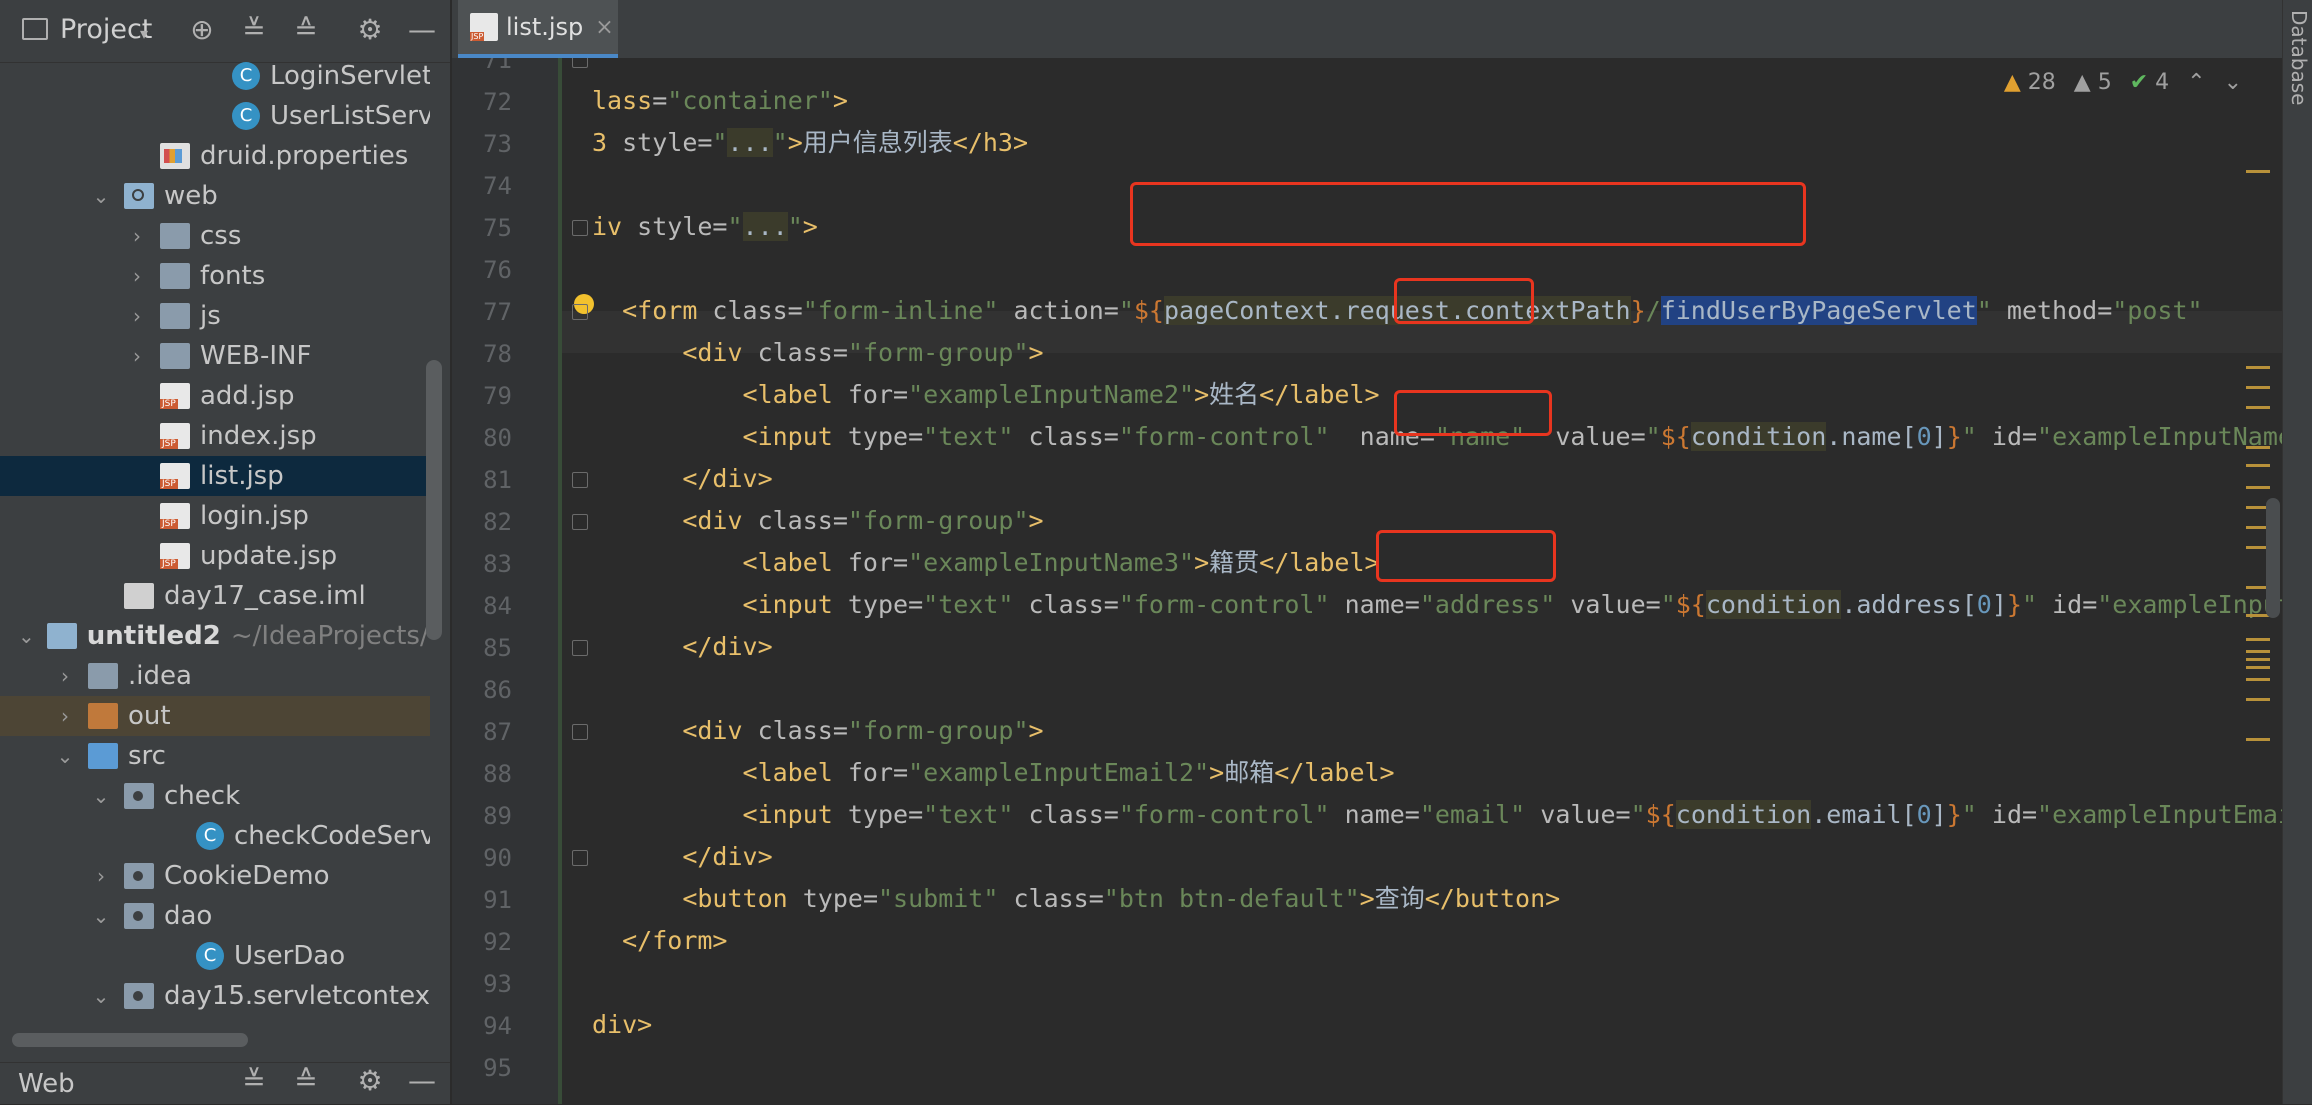 The height and width of the screenshot is (1105, 2312). What do you see at coordinates (202, 30) in the screenshot?
I see `target-icon: ⊕` at bounding box center [202, 30].